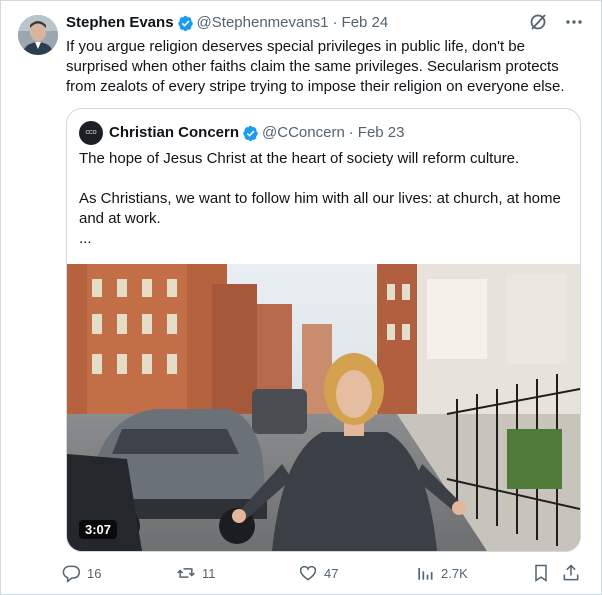 This screenshot has height=595, width=602. Describe the element at coordinates (196, 573) in the screenshot. I see `repost-button: 11` at that location.